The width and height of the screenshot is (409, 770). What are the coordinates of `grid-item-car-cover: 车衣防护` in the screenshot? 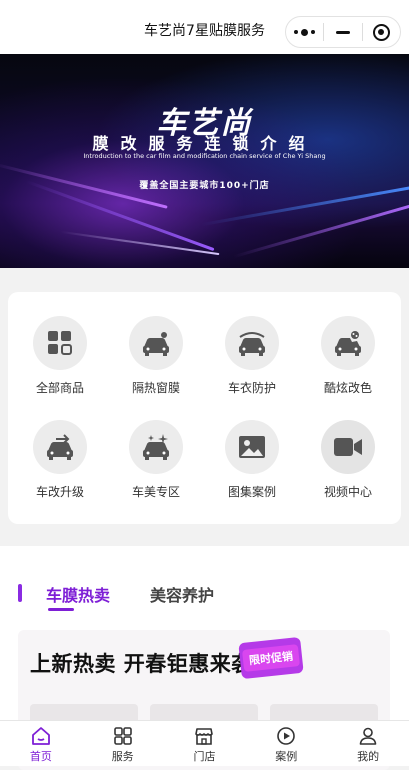 It's located at (252, 364).